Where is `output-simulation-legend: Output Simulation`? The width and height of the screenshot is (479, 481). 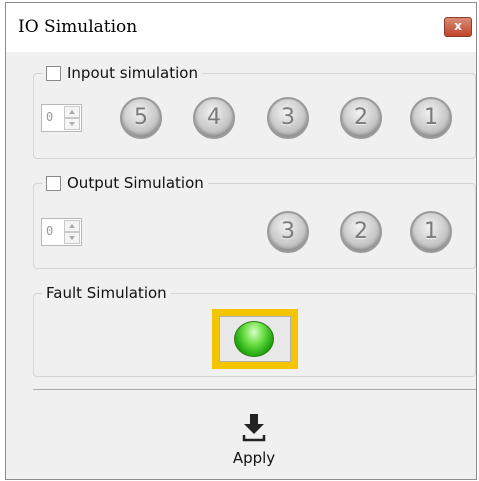 output-simulation-legend: Output Simulation is located at coordinates (125, 183).